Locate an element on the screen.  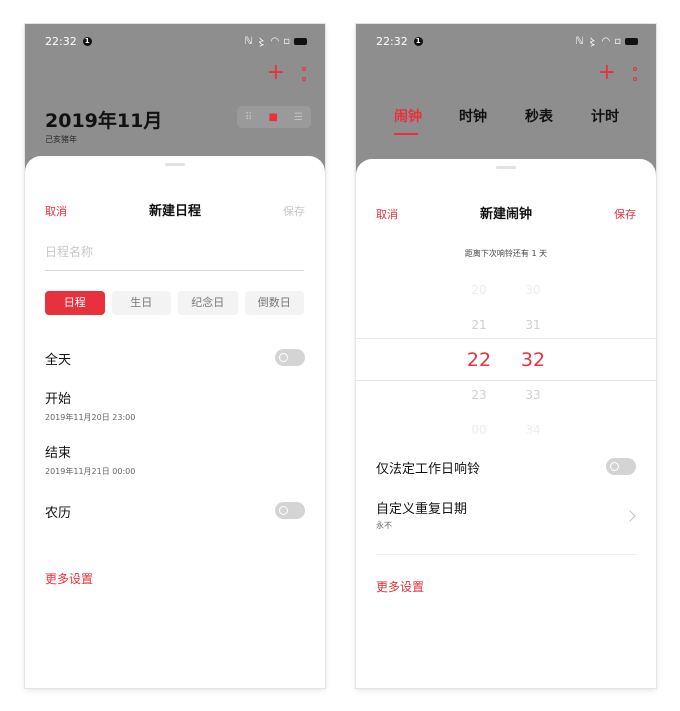
chevron-right-icon is located at coordinates (630, 516).